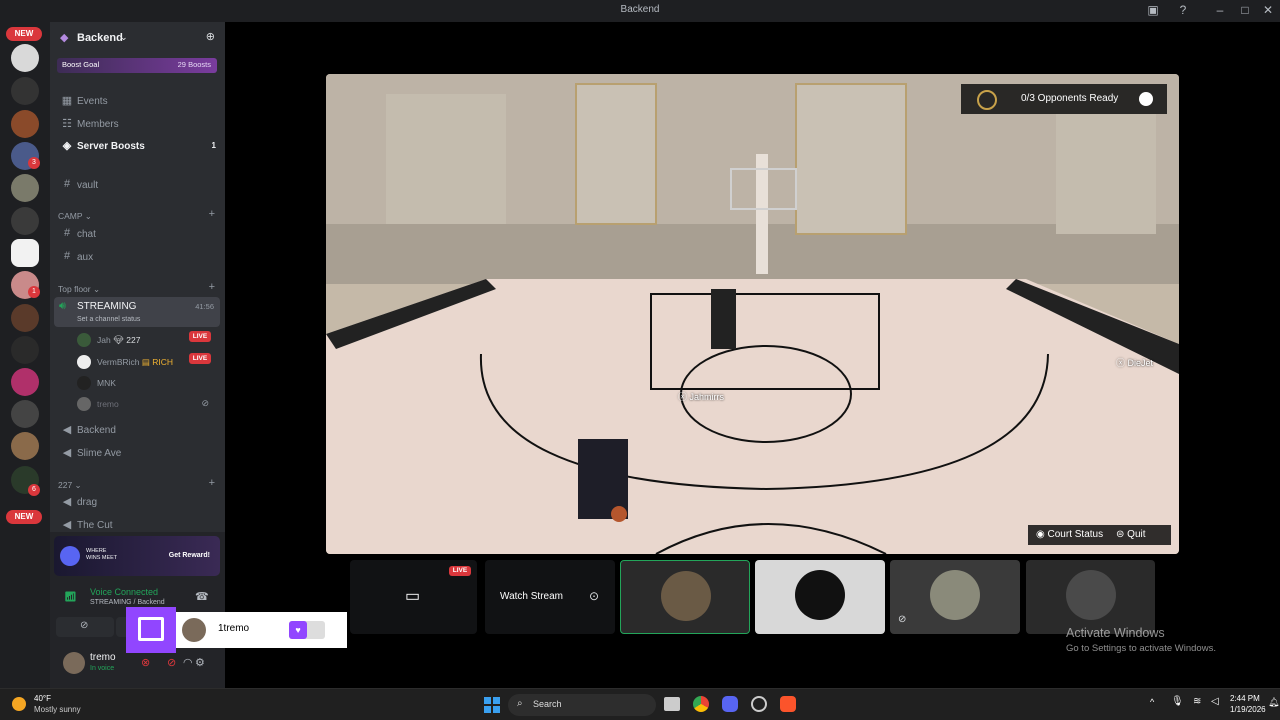  I want to click on chrome-icon, so click(701, 704).